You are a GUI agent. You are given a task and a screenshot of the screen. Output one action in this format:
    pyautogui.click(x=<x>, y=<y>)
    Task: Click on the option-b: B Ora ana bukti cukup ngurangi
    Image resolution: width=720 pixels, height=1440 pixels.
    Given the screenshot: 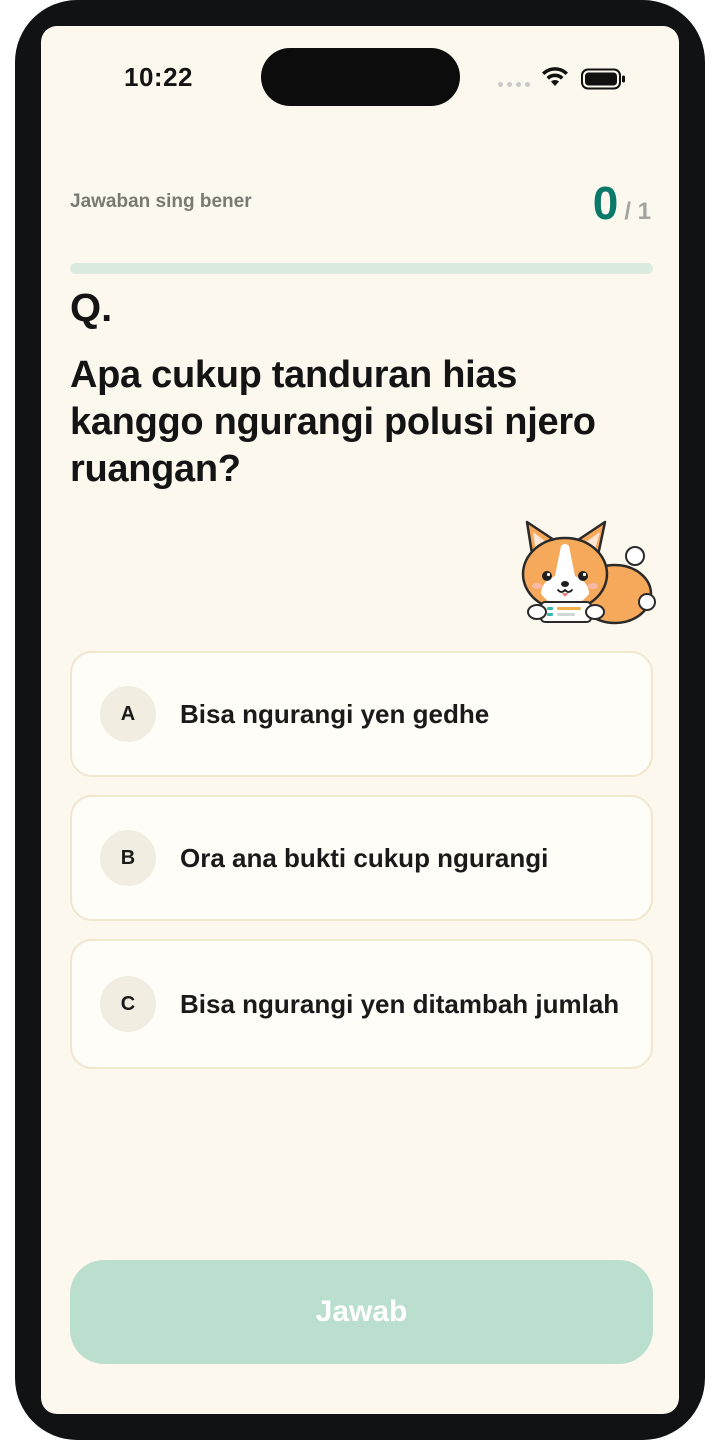 What is the action you would take?
    pyautogui.click(x=361, y=858)
    